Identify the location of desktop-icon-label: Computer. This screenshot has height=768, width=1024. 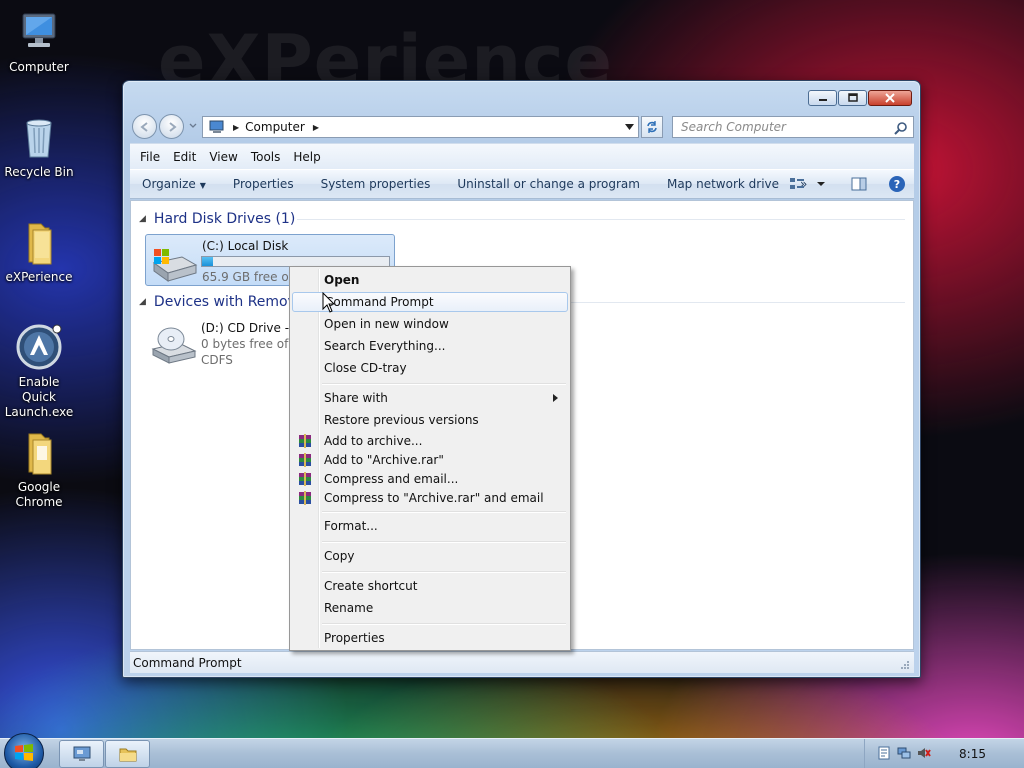
(39, 67).